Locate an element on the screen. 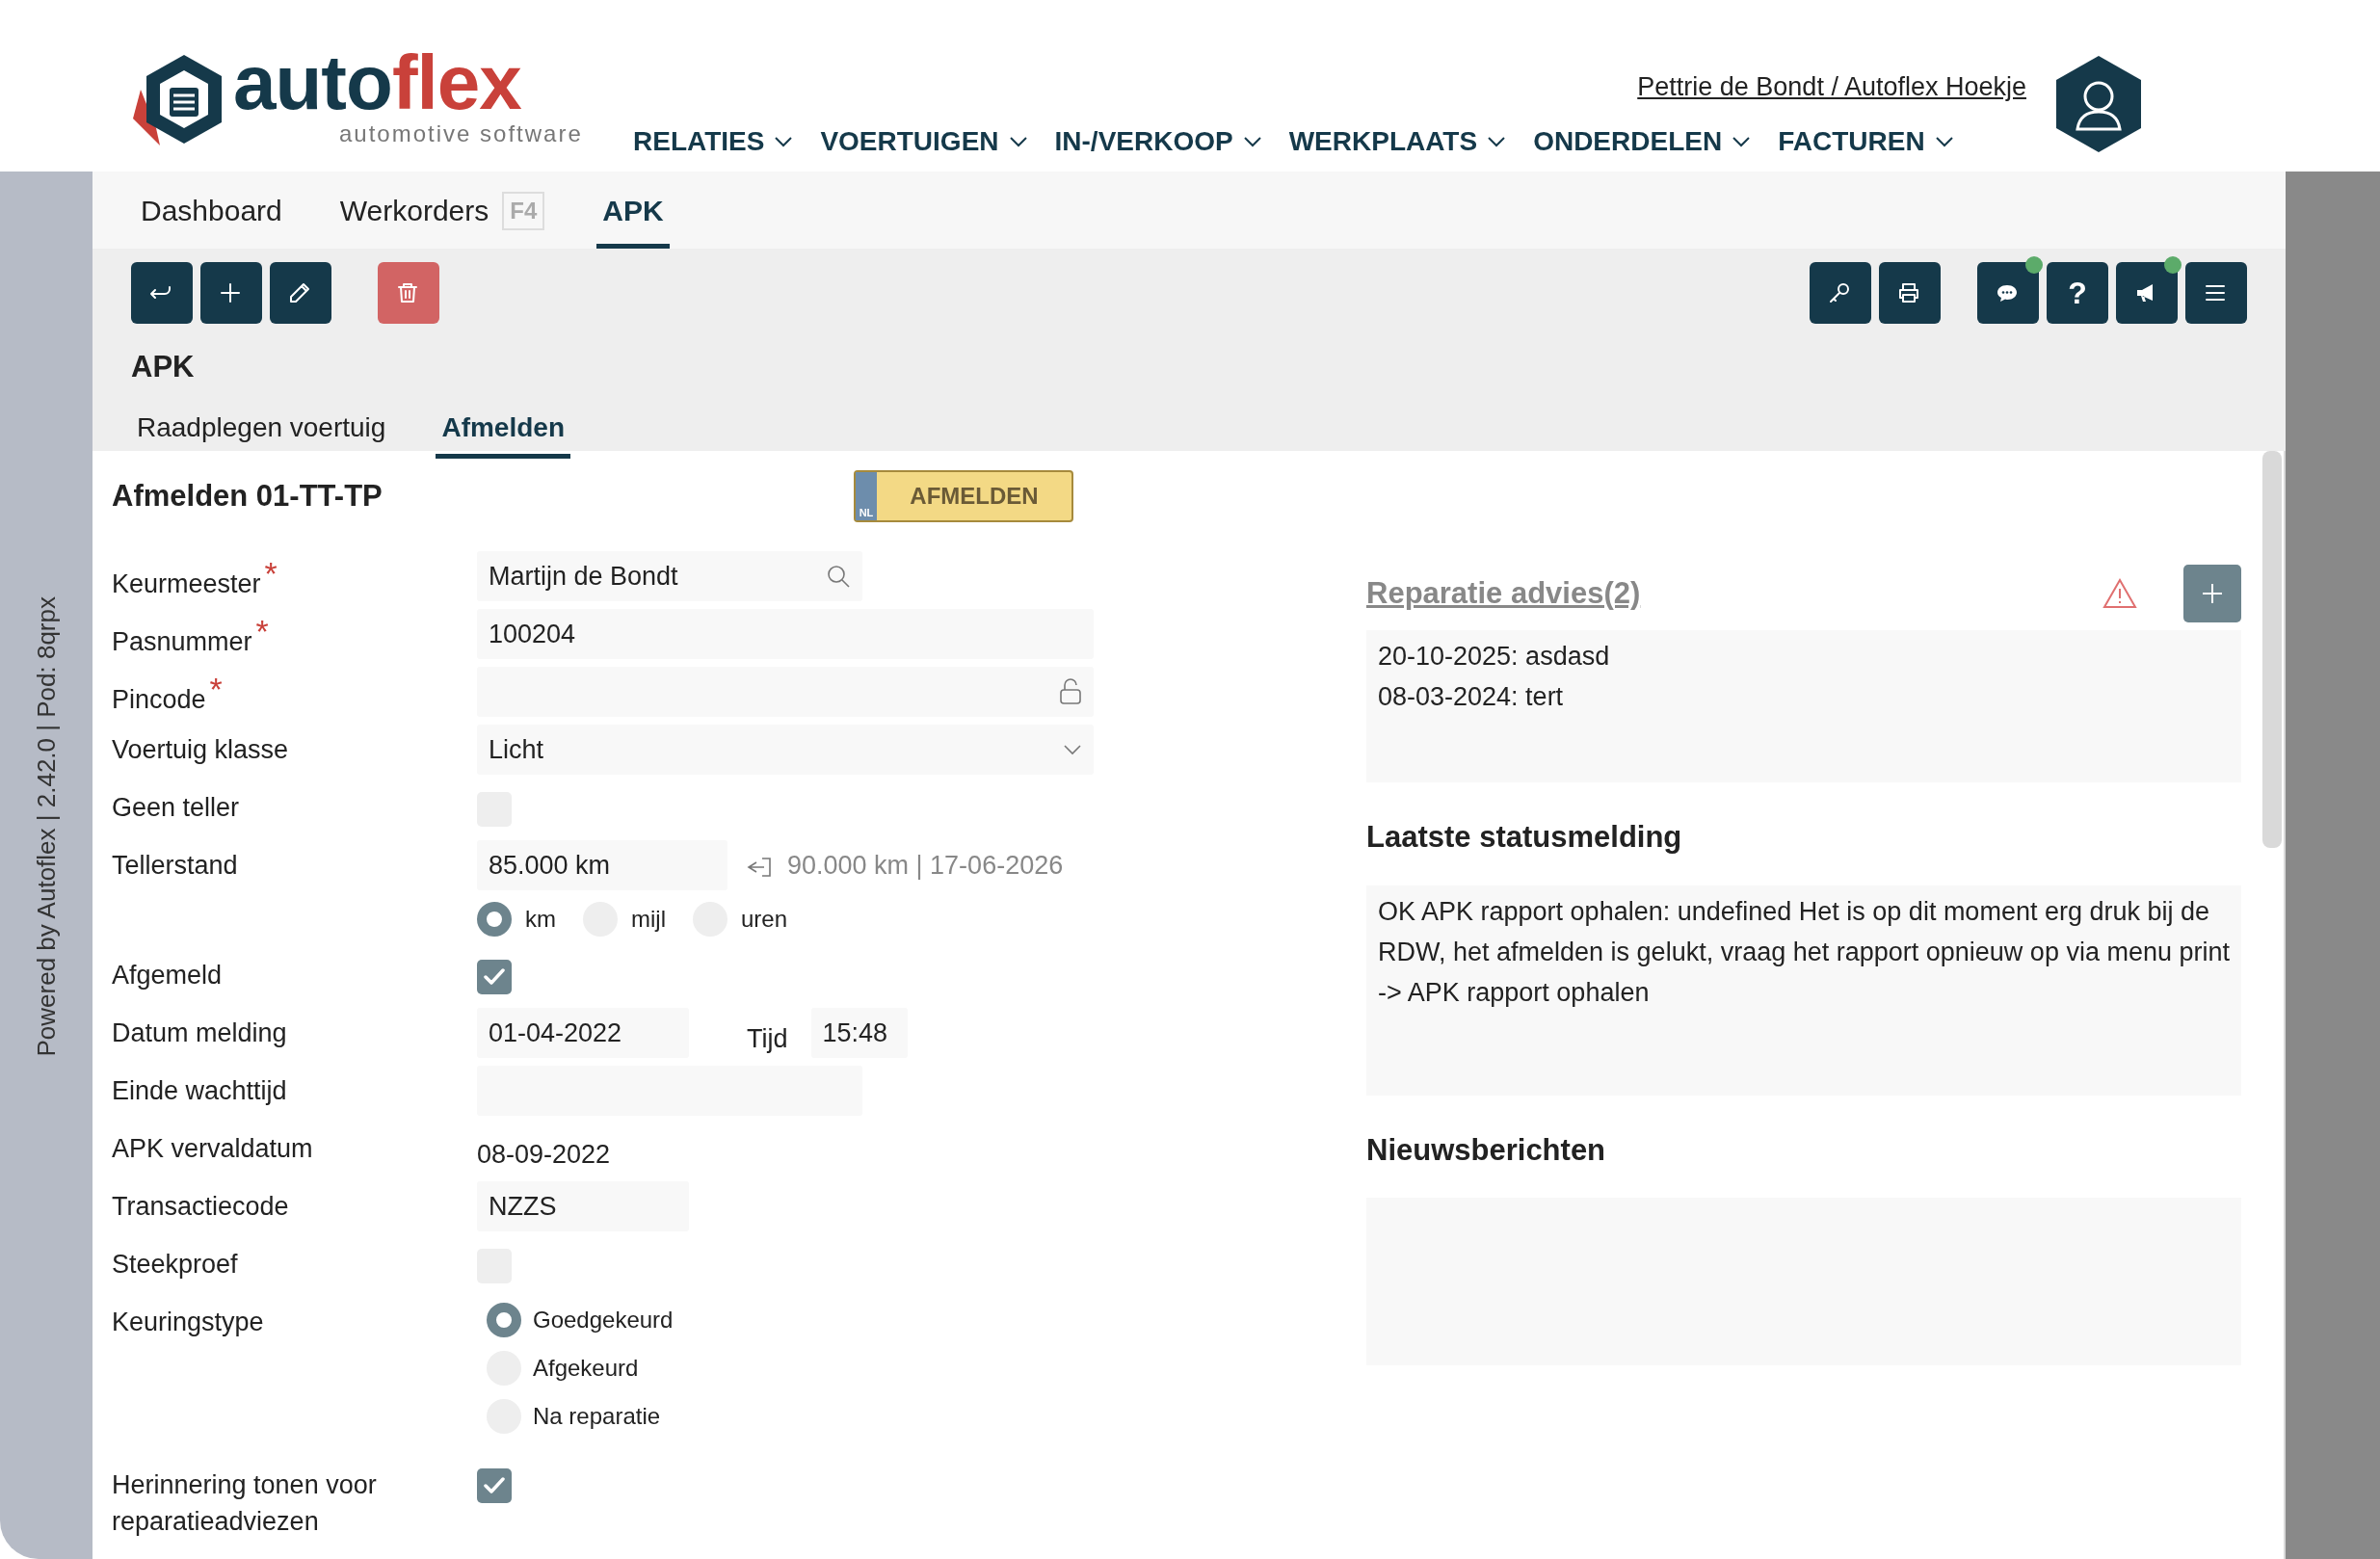 The height and width of the screenshot is (1559, 2380). field-label: Keurmeester is located at coordinates (186, 584).